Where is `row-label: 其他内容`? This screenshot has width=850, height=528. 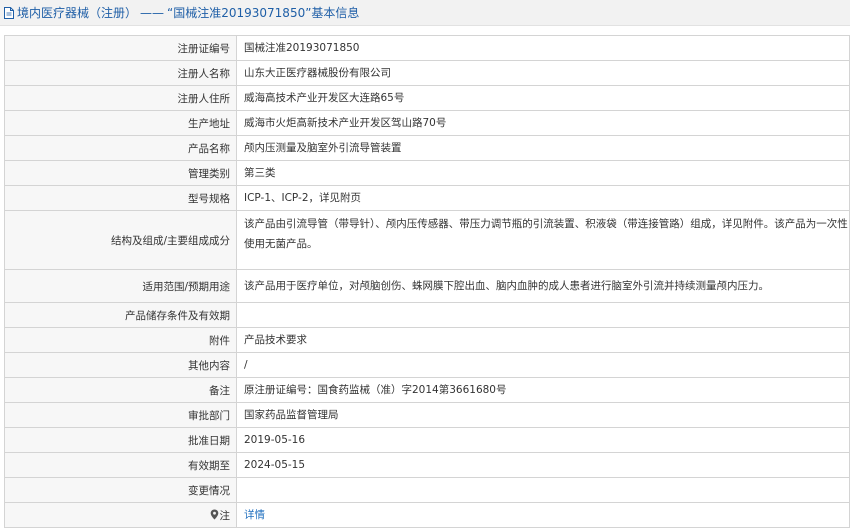 row-label: 其他内容 is located at coordinates (120, 365).